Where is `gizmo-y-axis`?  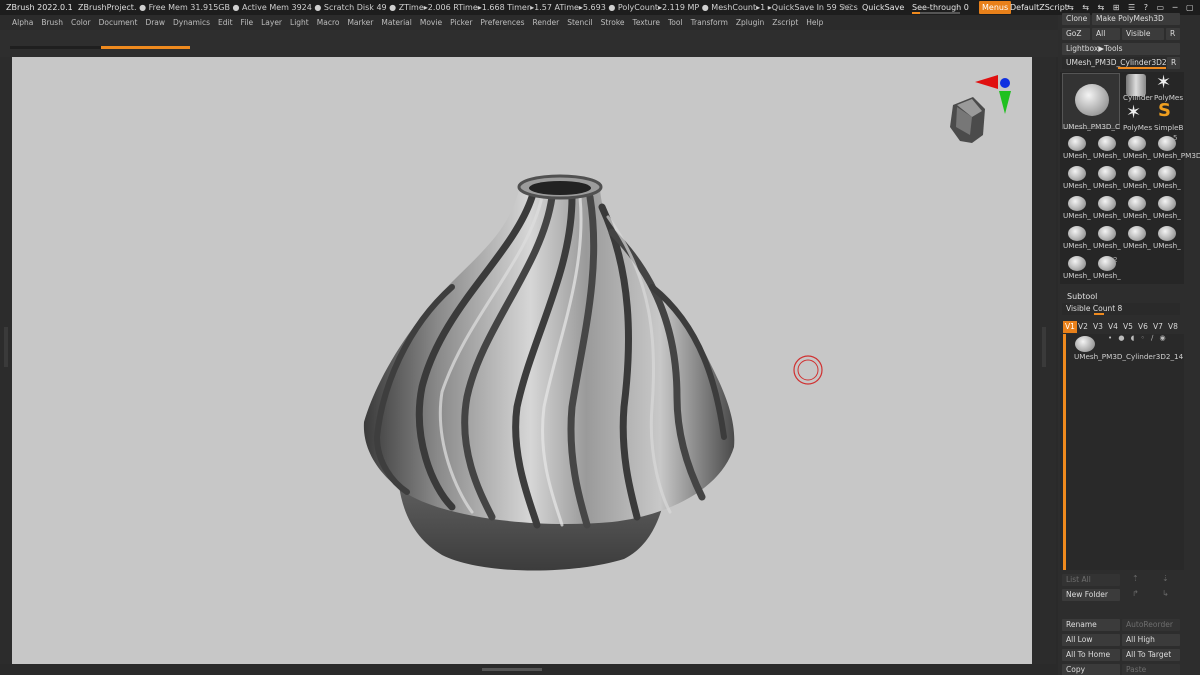 gizmo-y-axis is located at coordinates (1005, 102).